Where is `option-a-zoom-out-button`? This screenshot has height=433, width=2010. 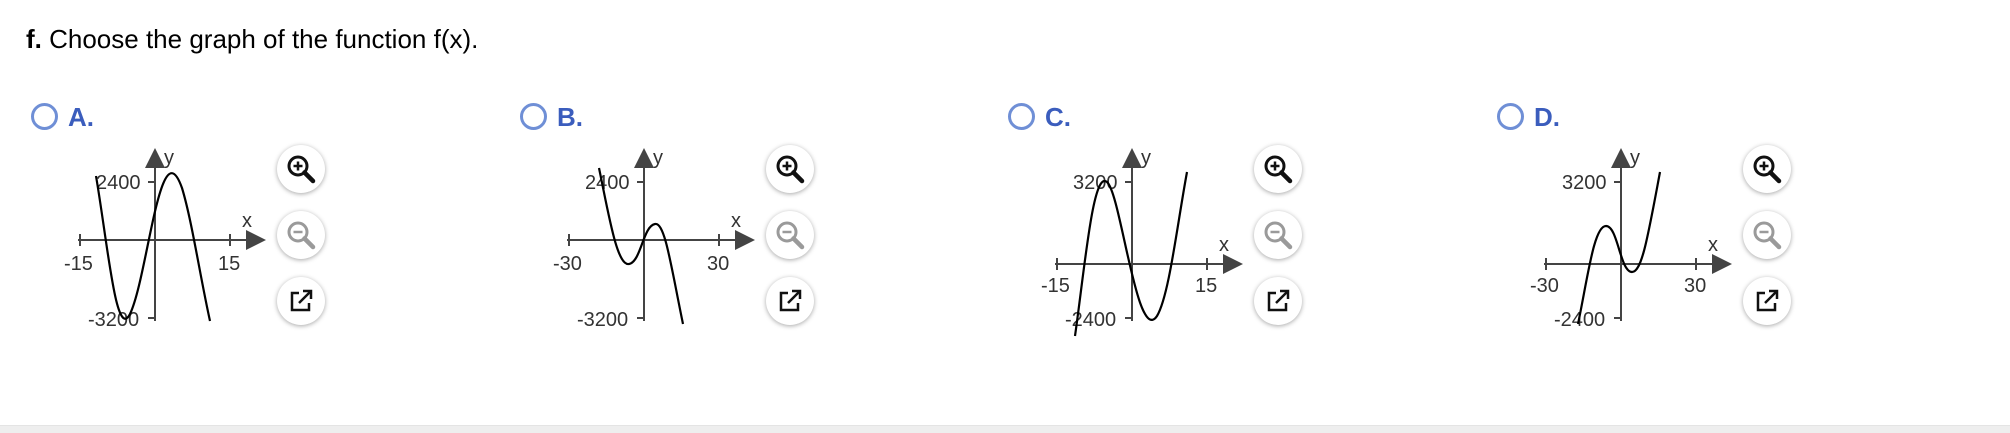
option-a-zoom-out-button is located at coordinates (301, 235).